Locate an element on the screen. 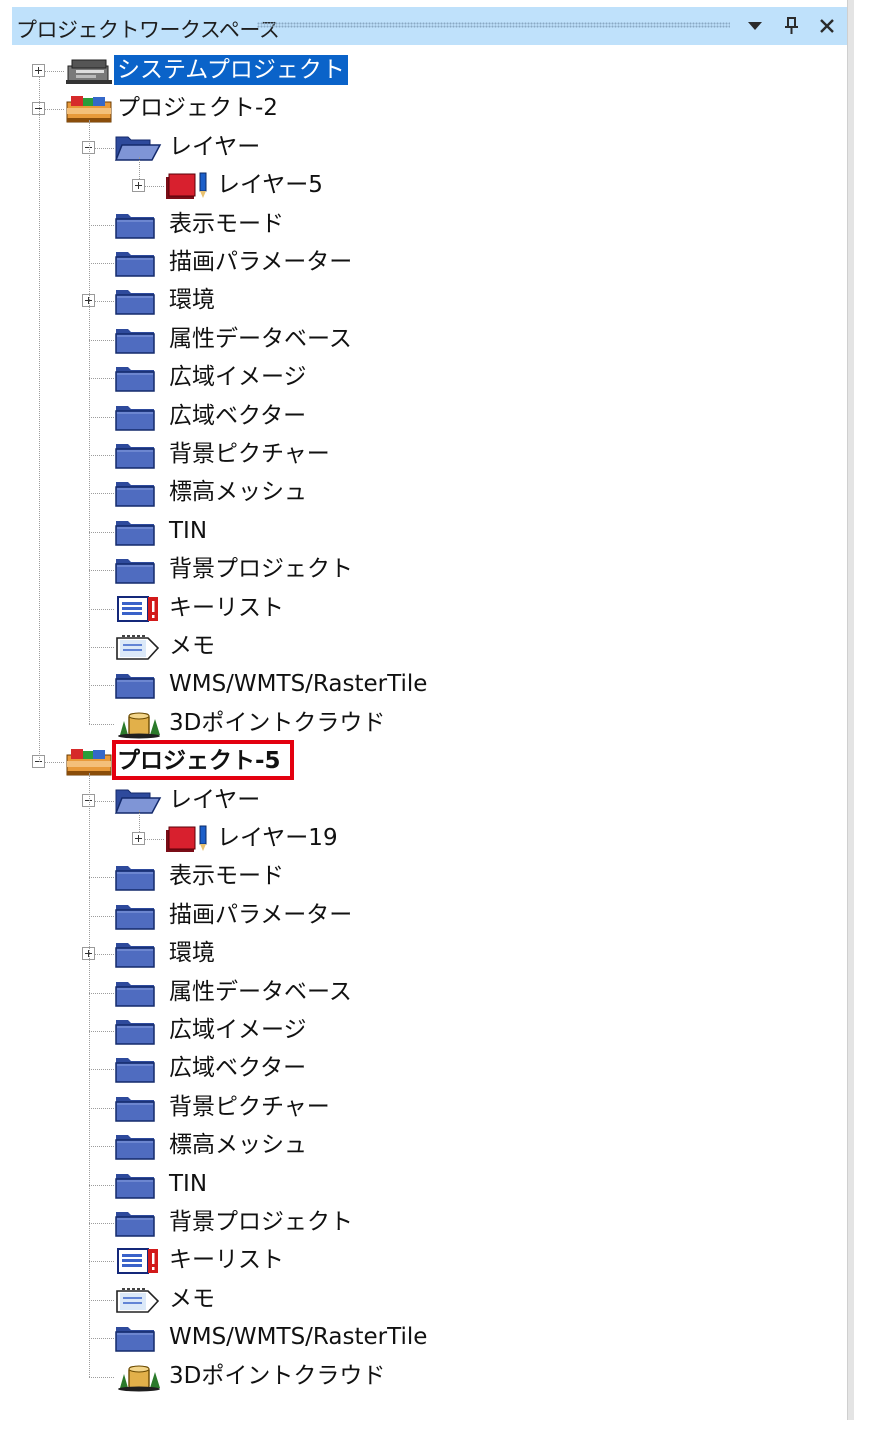 Image resolution: width=875 pixels, height=1448 pixels. memo-icon is located at coordinates (138, 1300).